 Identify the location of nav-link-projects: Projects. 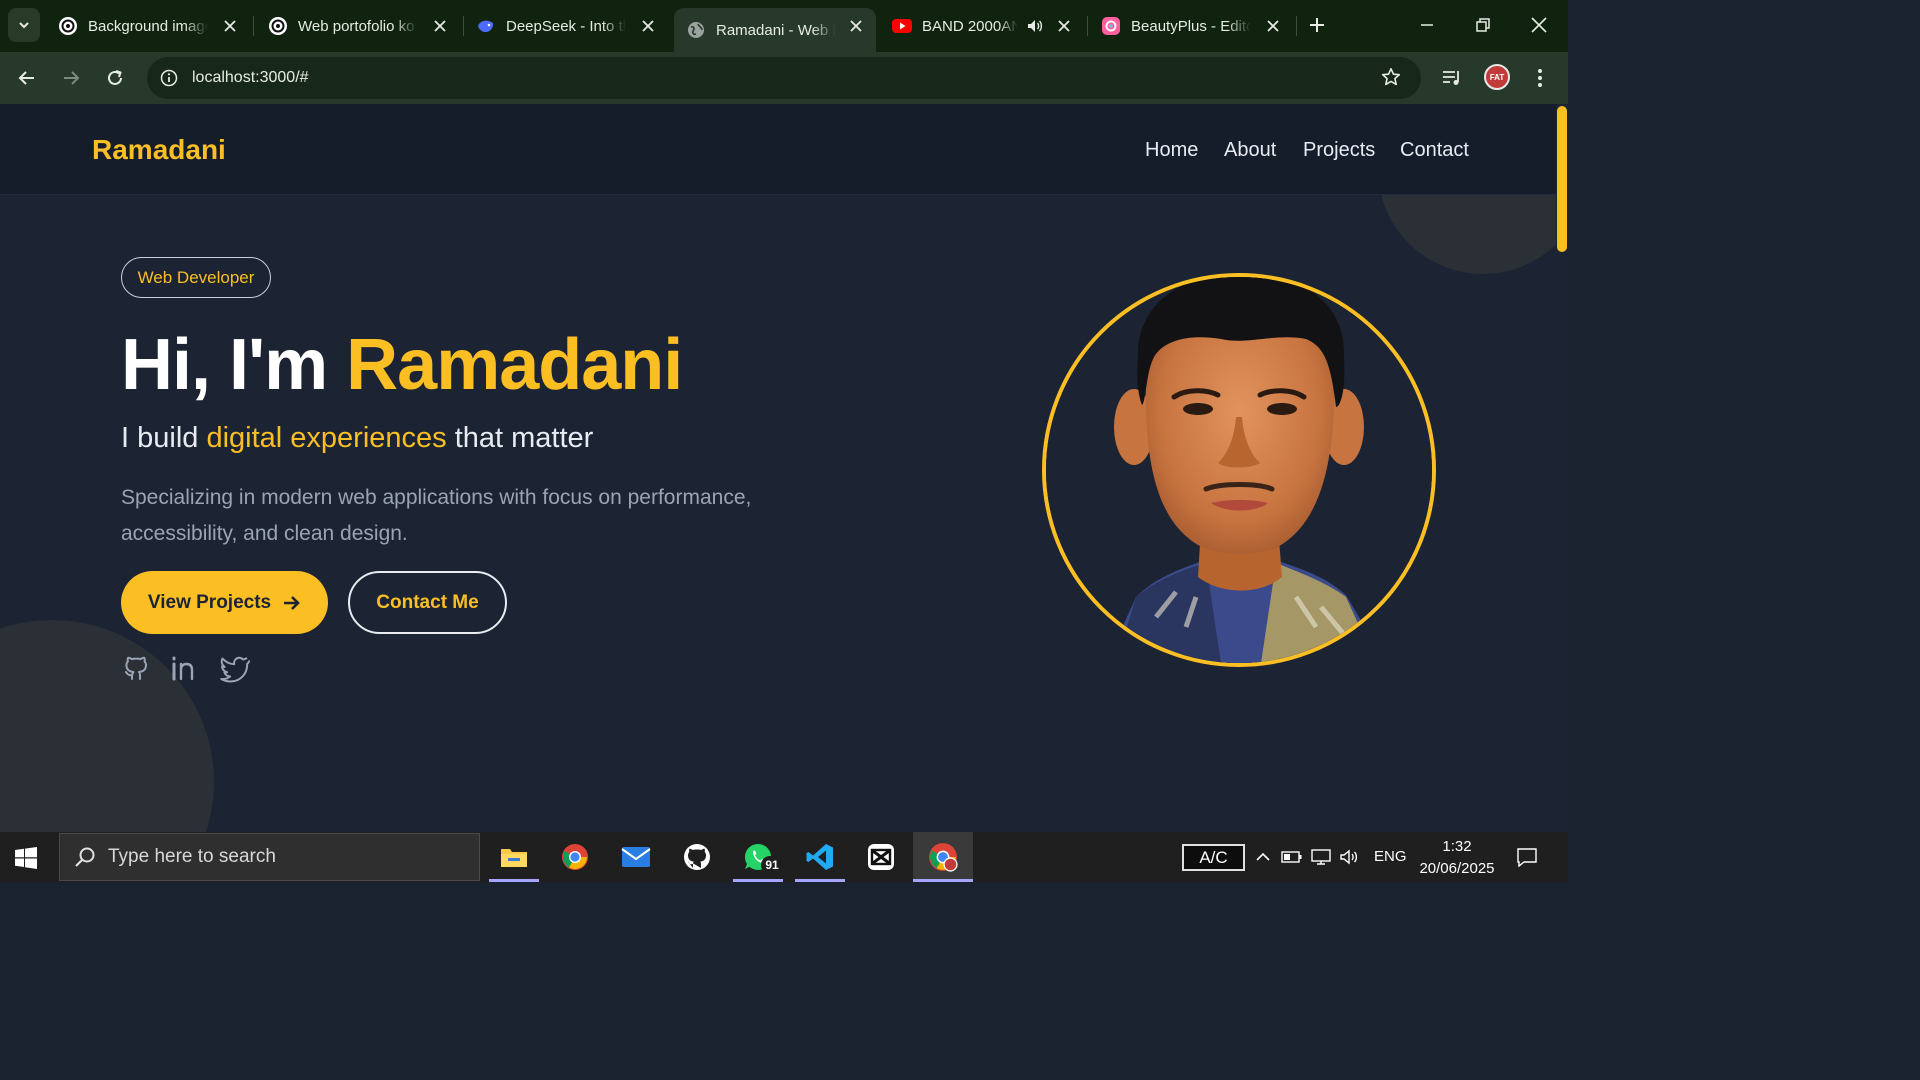
(1339, 150).